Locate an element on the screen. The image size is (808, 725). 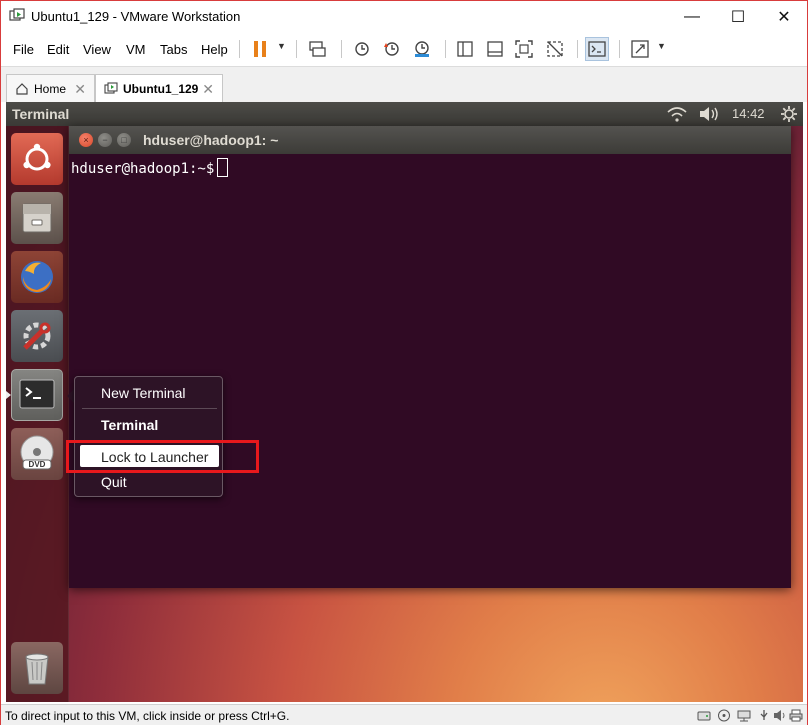
menu-toolbar: File Edit View VM Tabs Help ▼ ▼ is located at coordinates (404, 49).